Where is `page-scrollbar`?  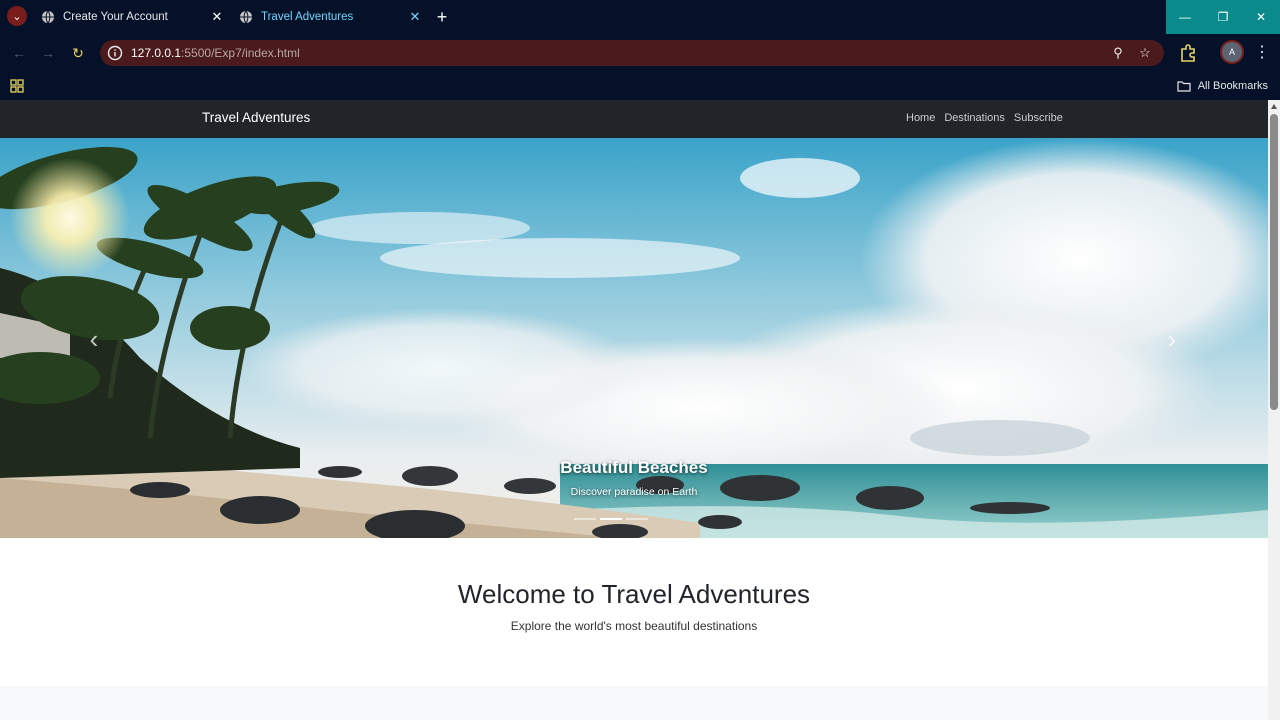
page-scrollbar is located at coordinates (1274, 410).